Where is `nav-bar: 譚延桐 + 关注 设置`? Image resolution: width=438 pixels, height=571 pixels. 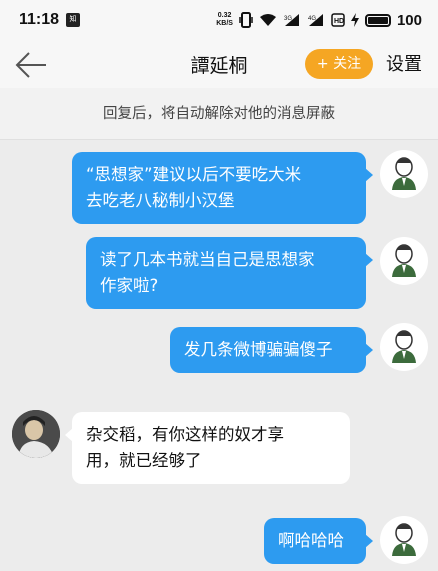 nav-bar: 譚延桐 + 关注 设置 is located at coordinates (219, 65).